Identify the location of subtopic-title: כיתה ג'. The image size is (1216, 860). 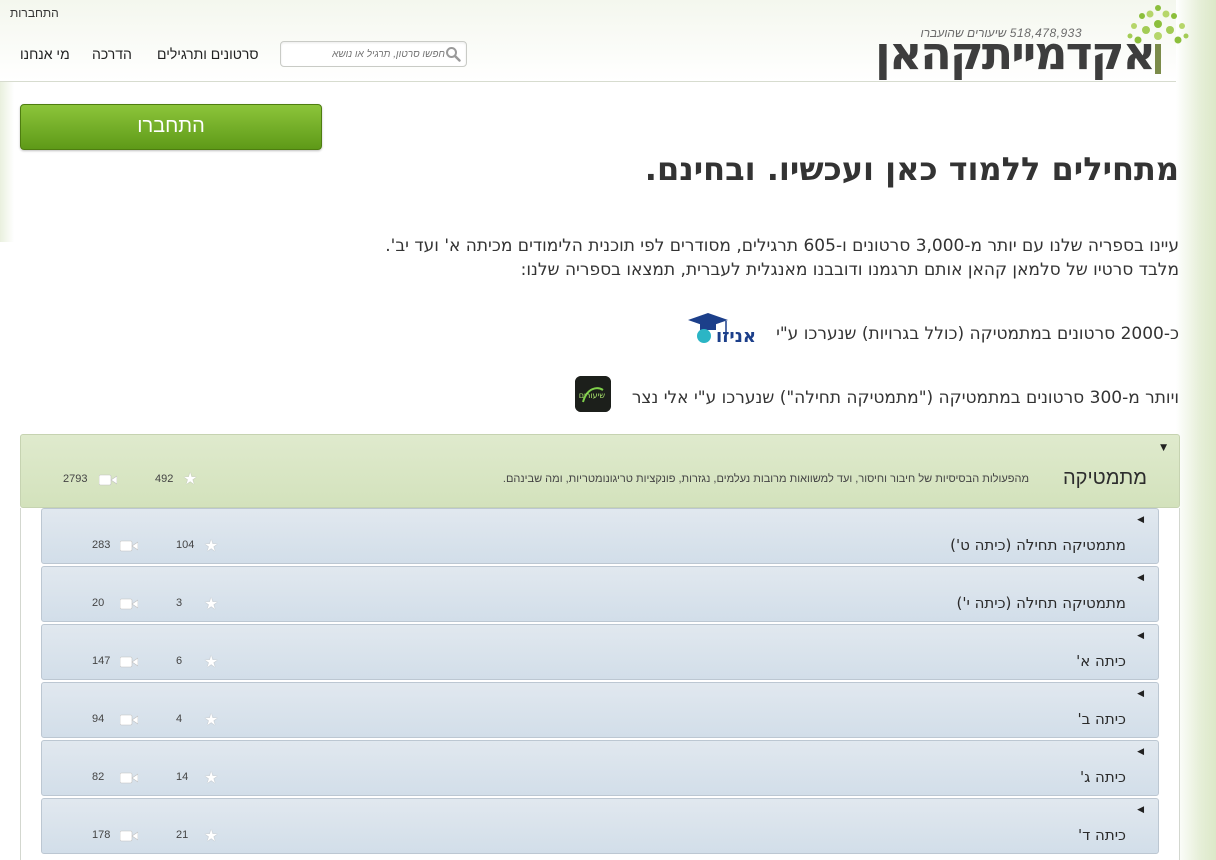
(1103, 777).